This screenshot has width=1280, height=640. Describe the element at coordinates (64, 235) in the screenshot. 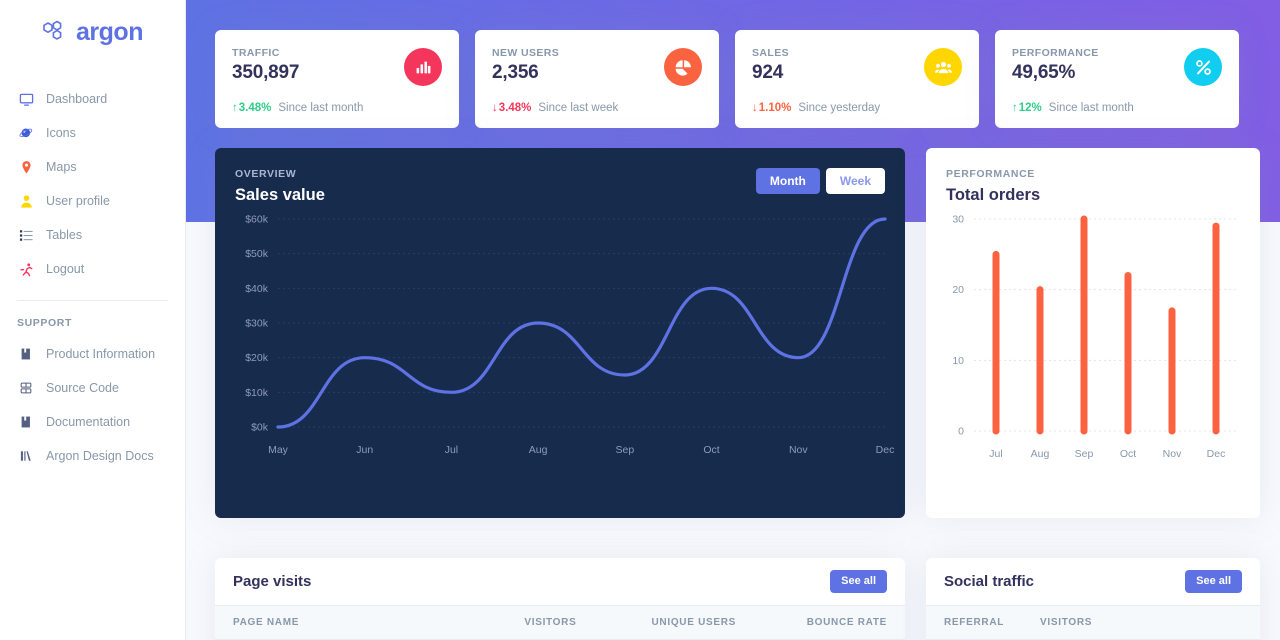

I see `sidebar-item-label: Tables` at that location.